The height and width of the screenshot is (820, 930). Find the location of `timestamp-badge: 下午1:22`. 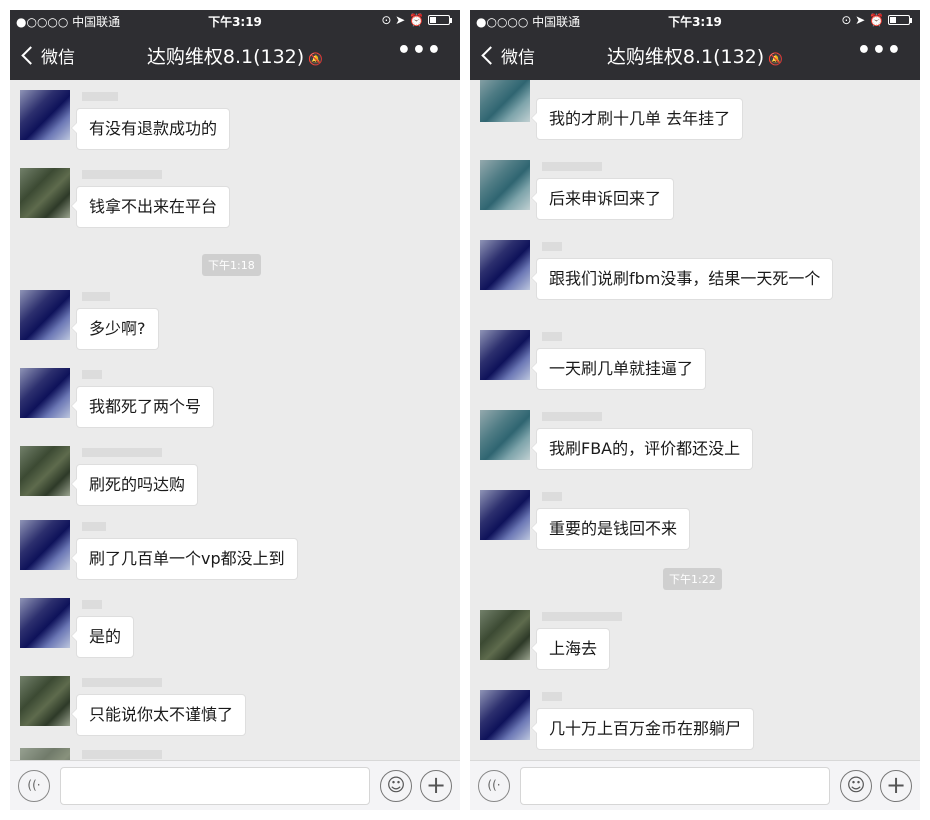

timestamp-badge: 下午1:22 is located at coordinates (692, 579).